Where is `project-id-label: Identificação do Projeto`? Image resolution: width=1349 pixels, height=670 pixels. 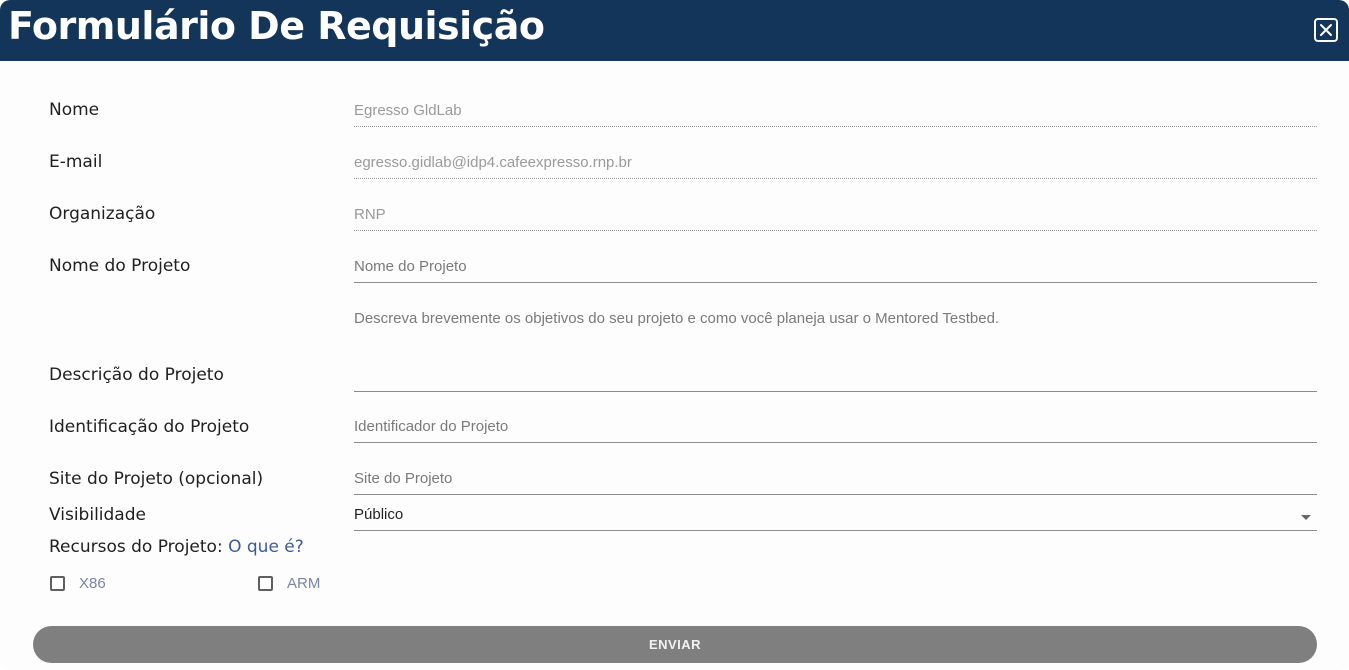
project-id-label: Identificação do Projeto is located at coordinates (149, 427).